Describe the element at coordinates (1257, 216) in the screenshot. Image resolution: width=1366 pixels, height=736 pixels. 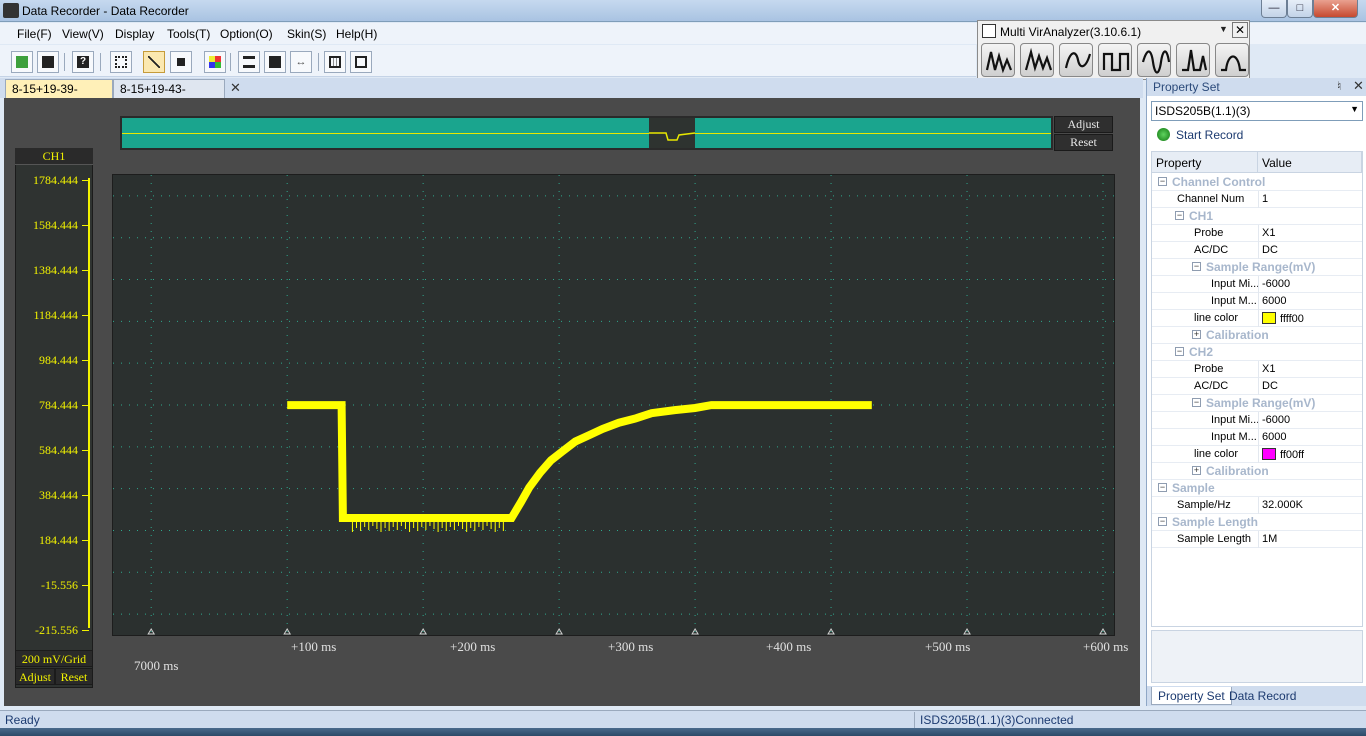
I see `property-category: − CH1` at that location.